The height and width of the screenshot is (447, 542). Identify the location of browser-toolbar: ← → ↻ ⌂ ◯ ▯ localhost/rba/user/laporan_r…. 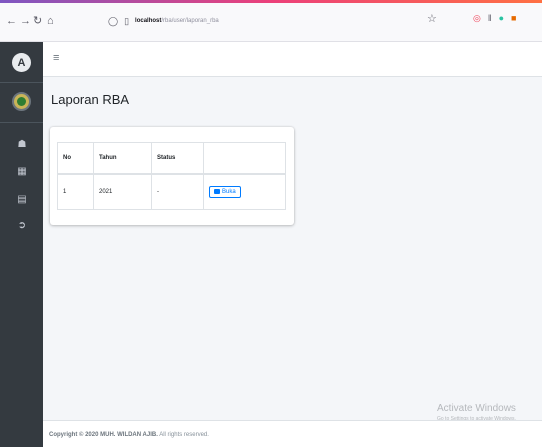
(271, 21).